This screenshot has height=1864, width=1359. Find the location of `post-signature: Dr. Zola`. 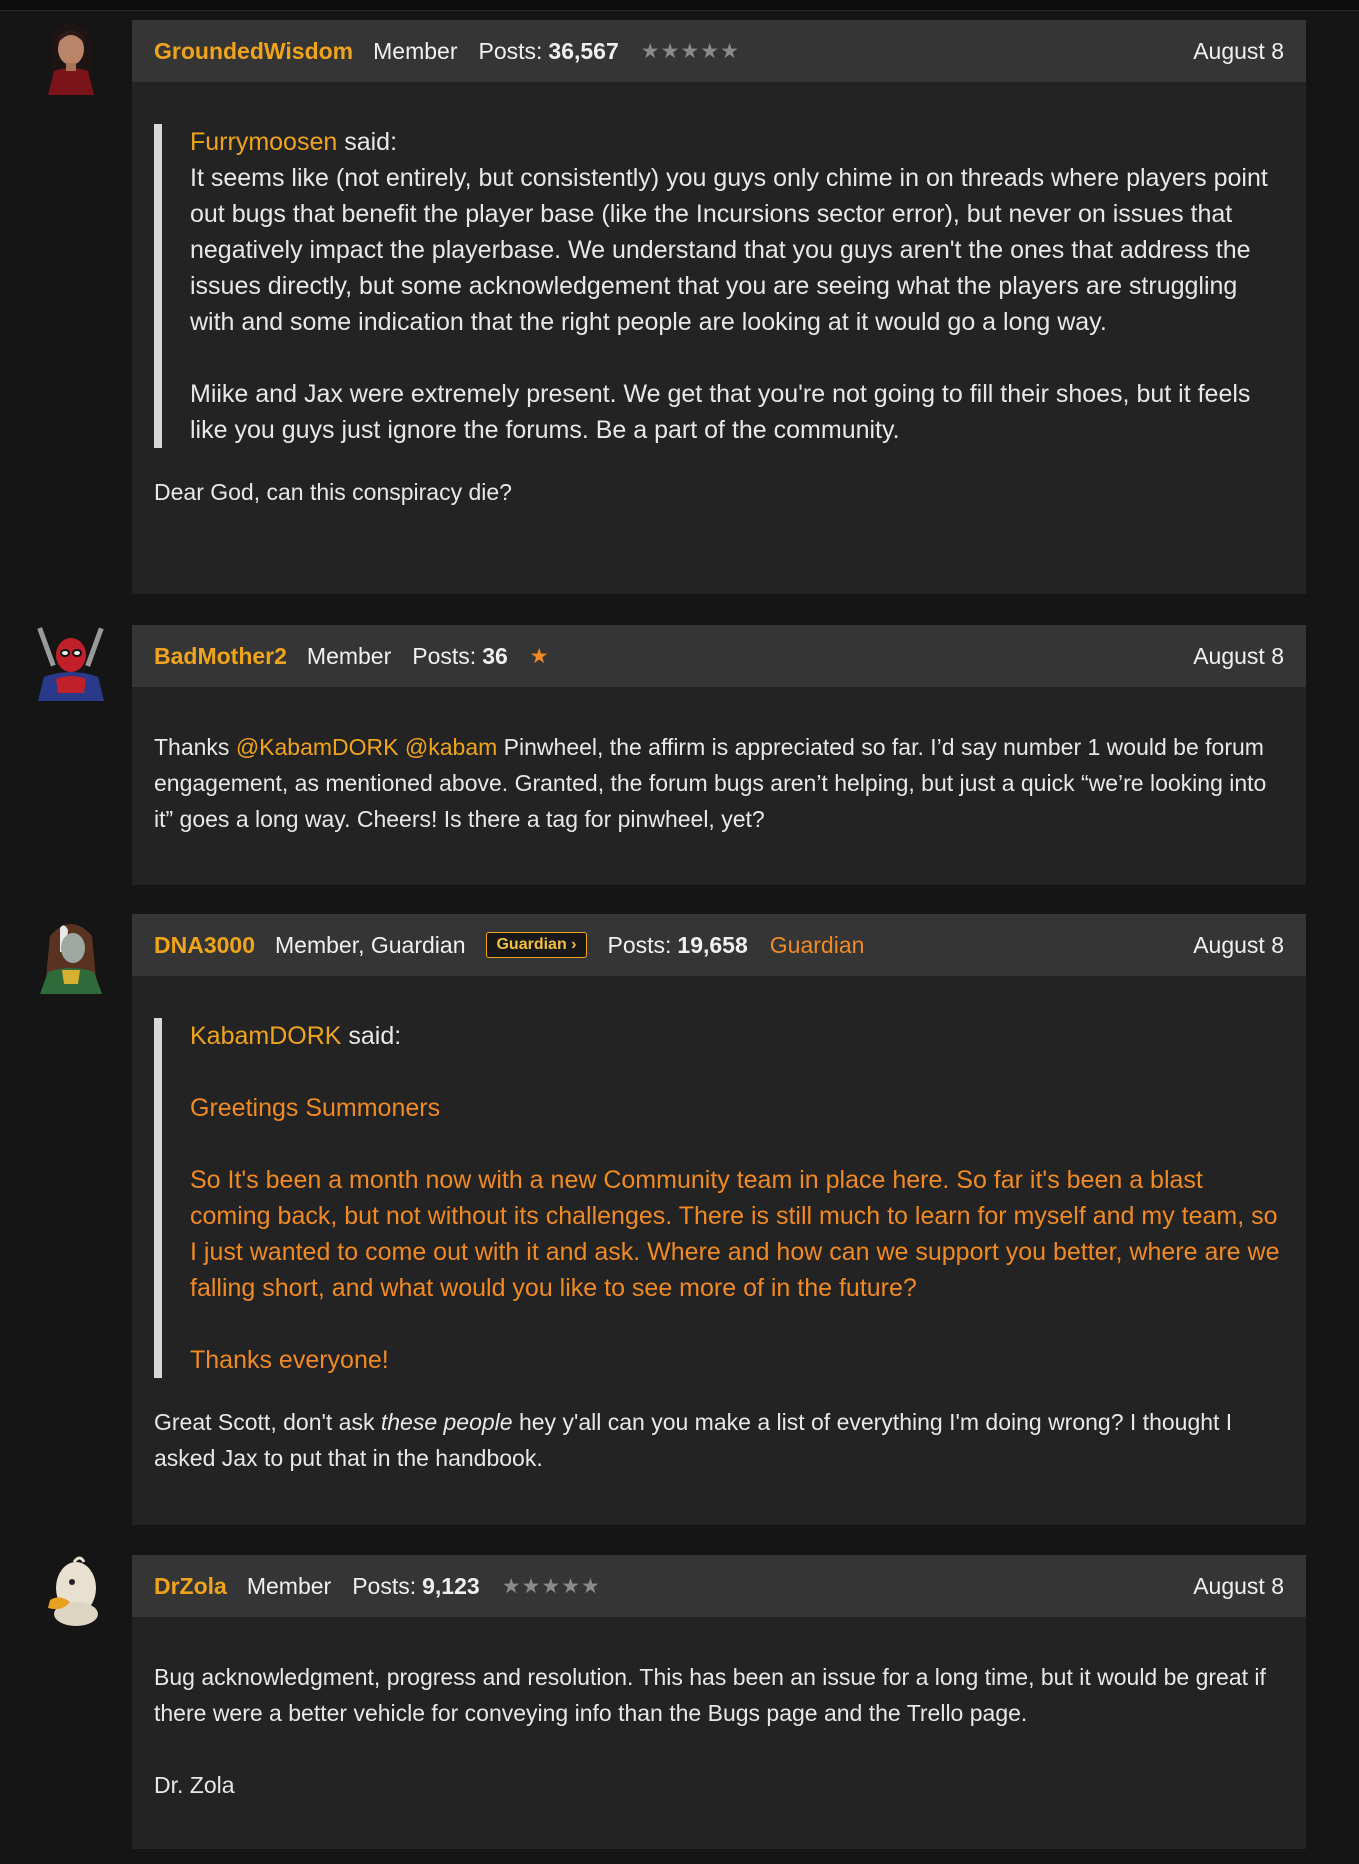

post-signature: Dr. Zola is located at coordinates (194, 1785).